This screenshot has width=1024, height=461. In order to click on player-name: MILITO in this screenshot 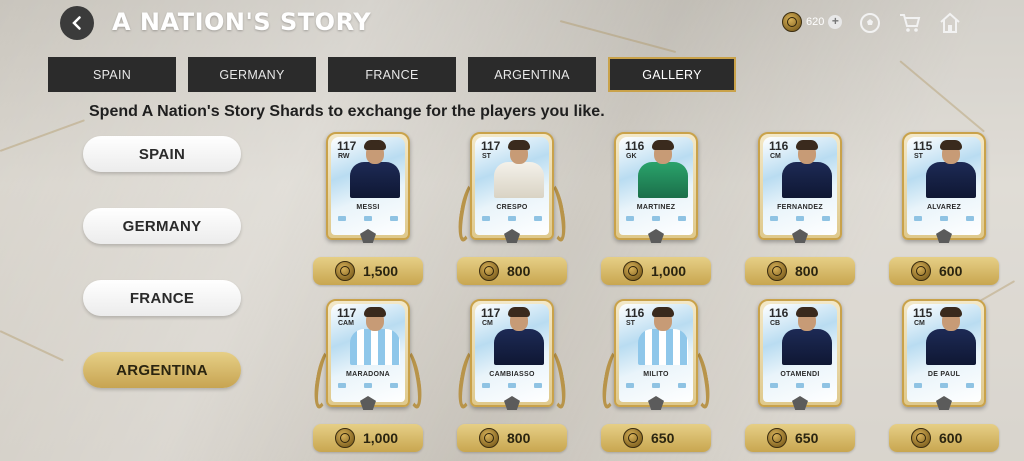, I will do `click(656, 374)`.